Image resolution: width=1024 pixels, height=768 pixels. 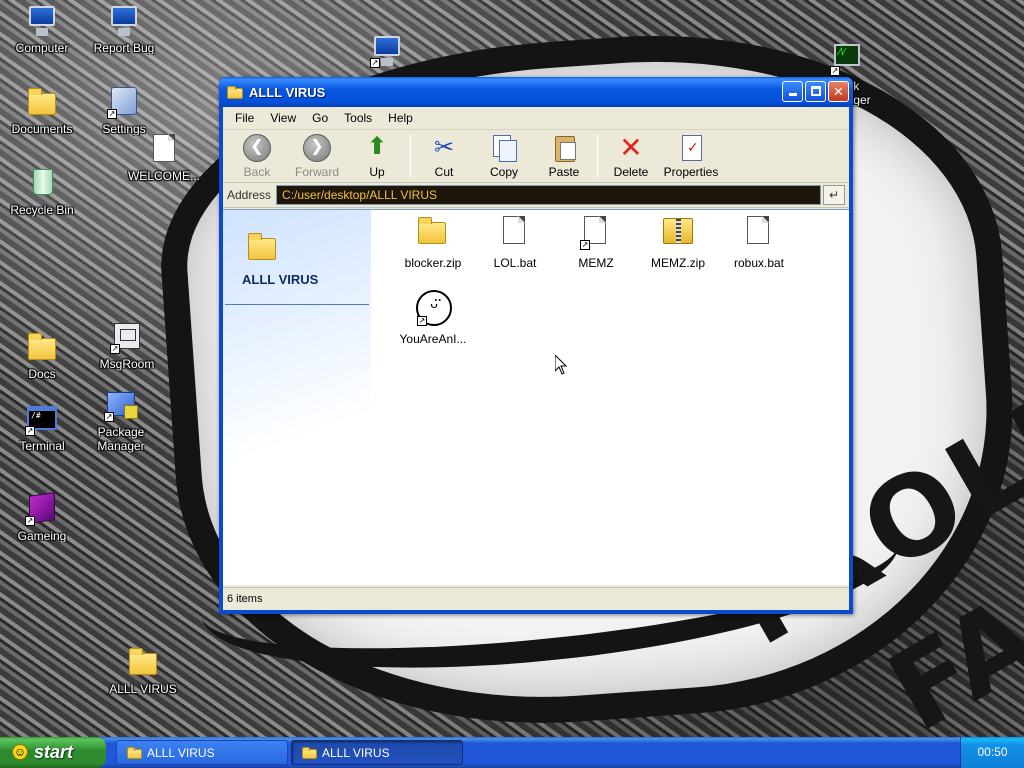 I want to click on desktop-icon-package-manager: ↗ Package Manager, so click(x=121, y=420).